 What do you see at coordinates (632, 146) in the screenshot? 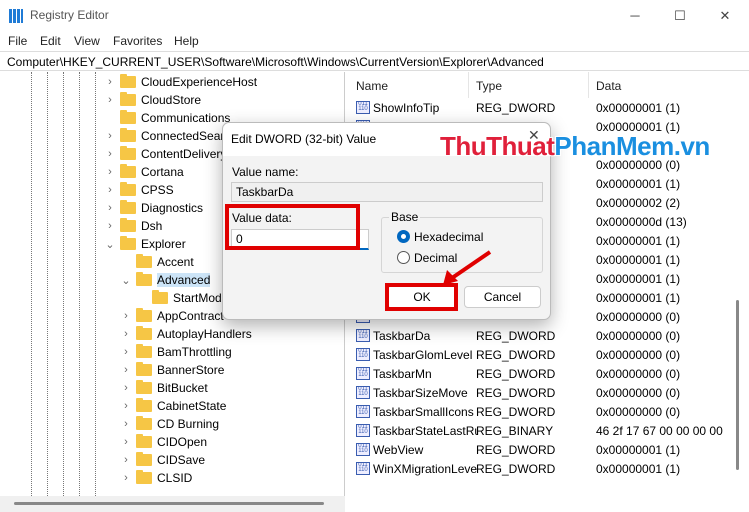
I see `watermark-part2: PhanMem.vn` at bounding box center [632, 146].